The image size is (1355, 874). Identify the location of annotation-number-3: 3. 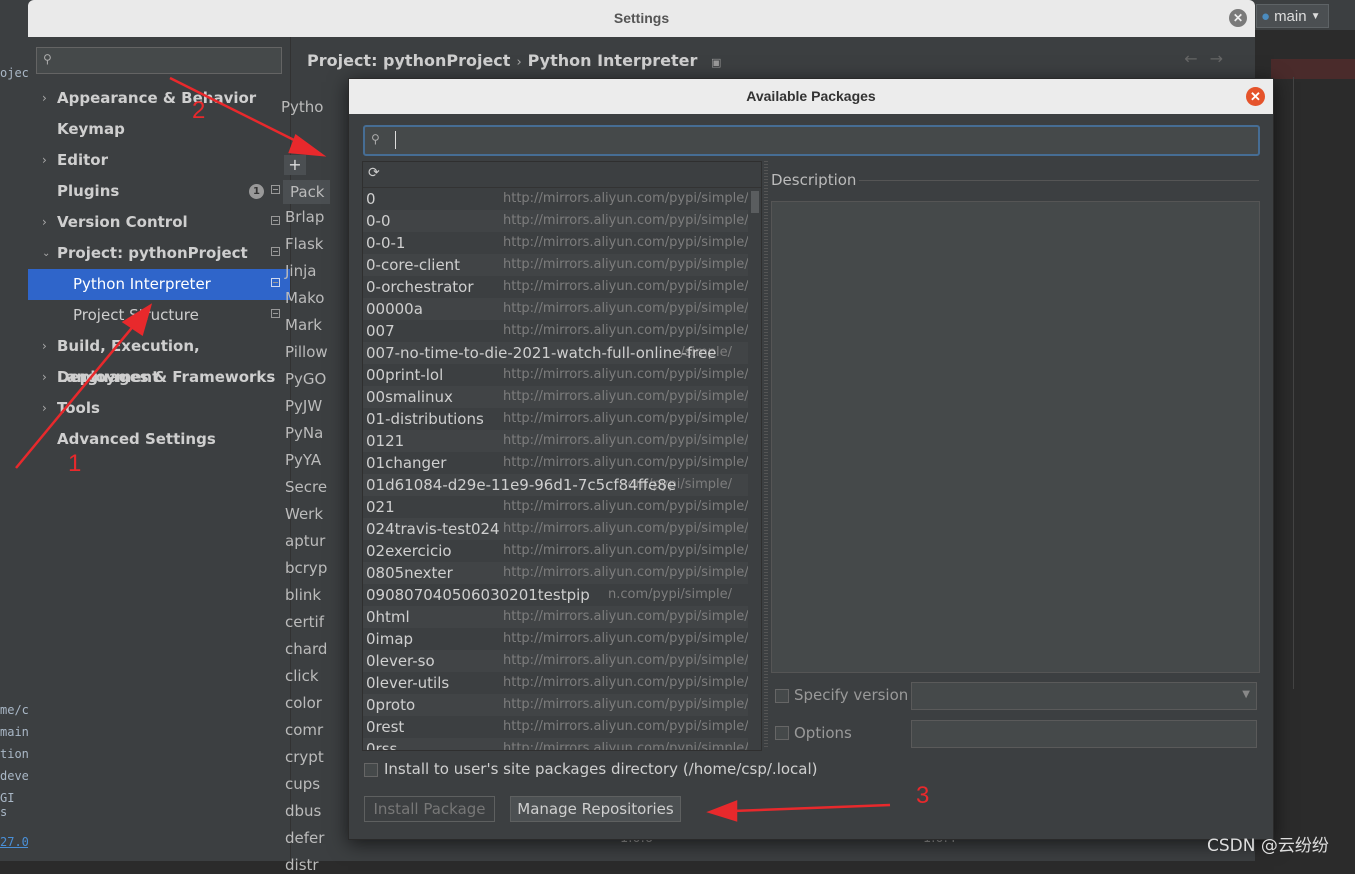
(923, 795).